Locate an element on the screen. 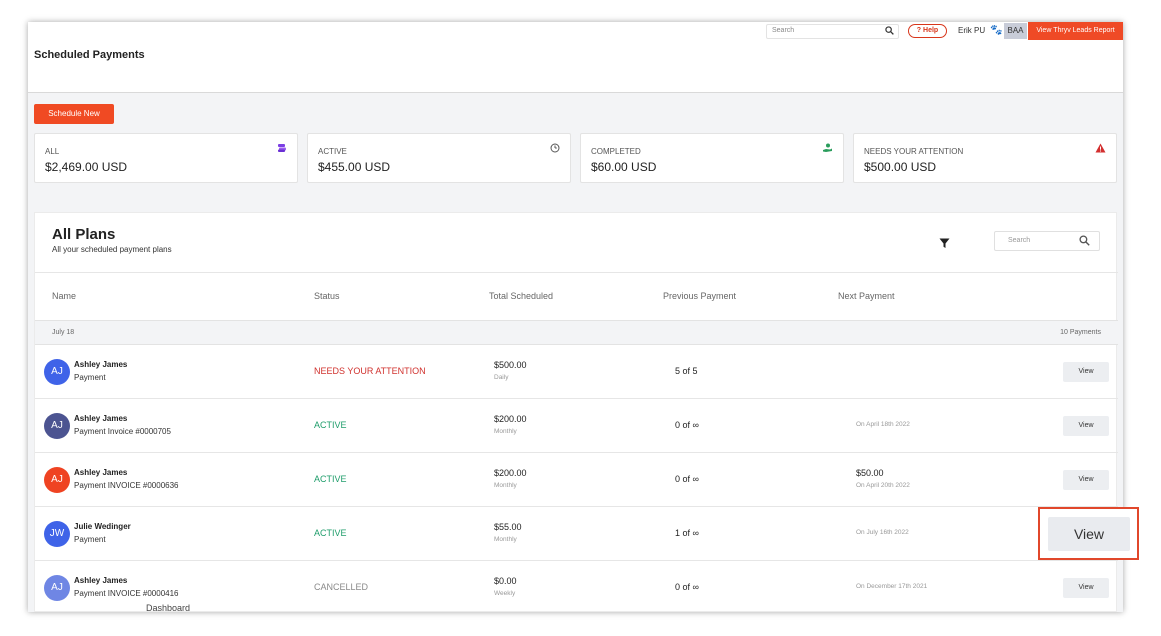  view-leads-report-button: View Thryv Leads Report is located at coordinates (1075, 31).